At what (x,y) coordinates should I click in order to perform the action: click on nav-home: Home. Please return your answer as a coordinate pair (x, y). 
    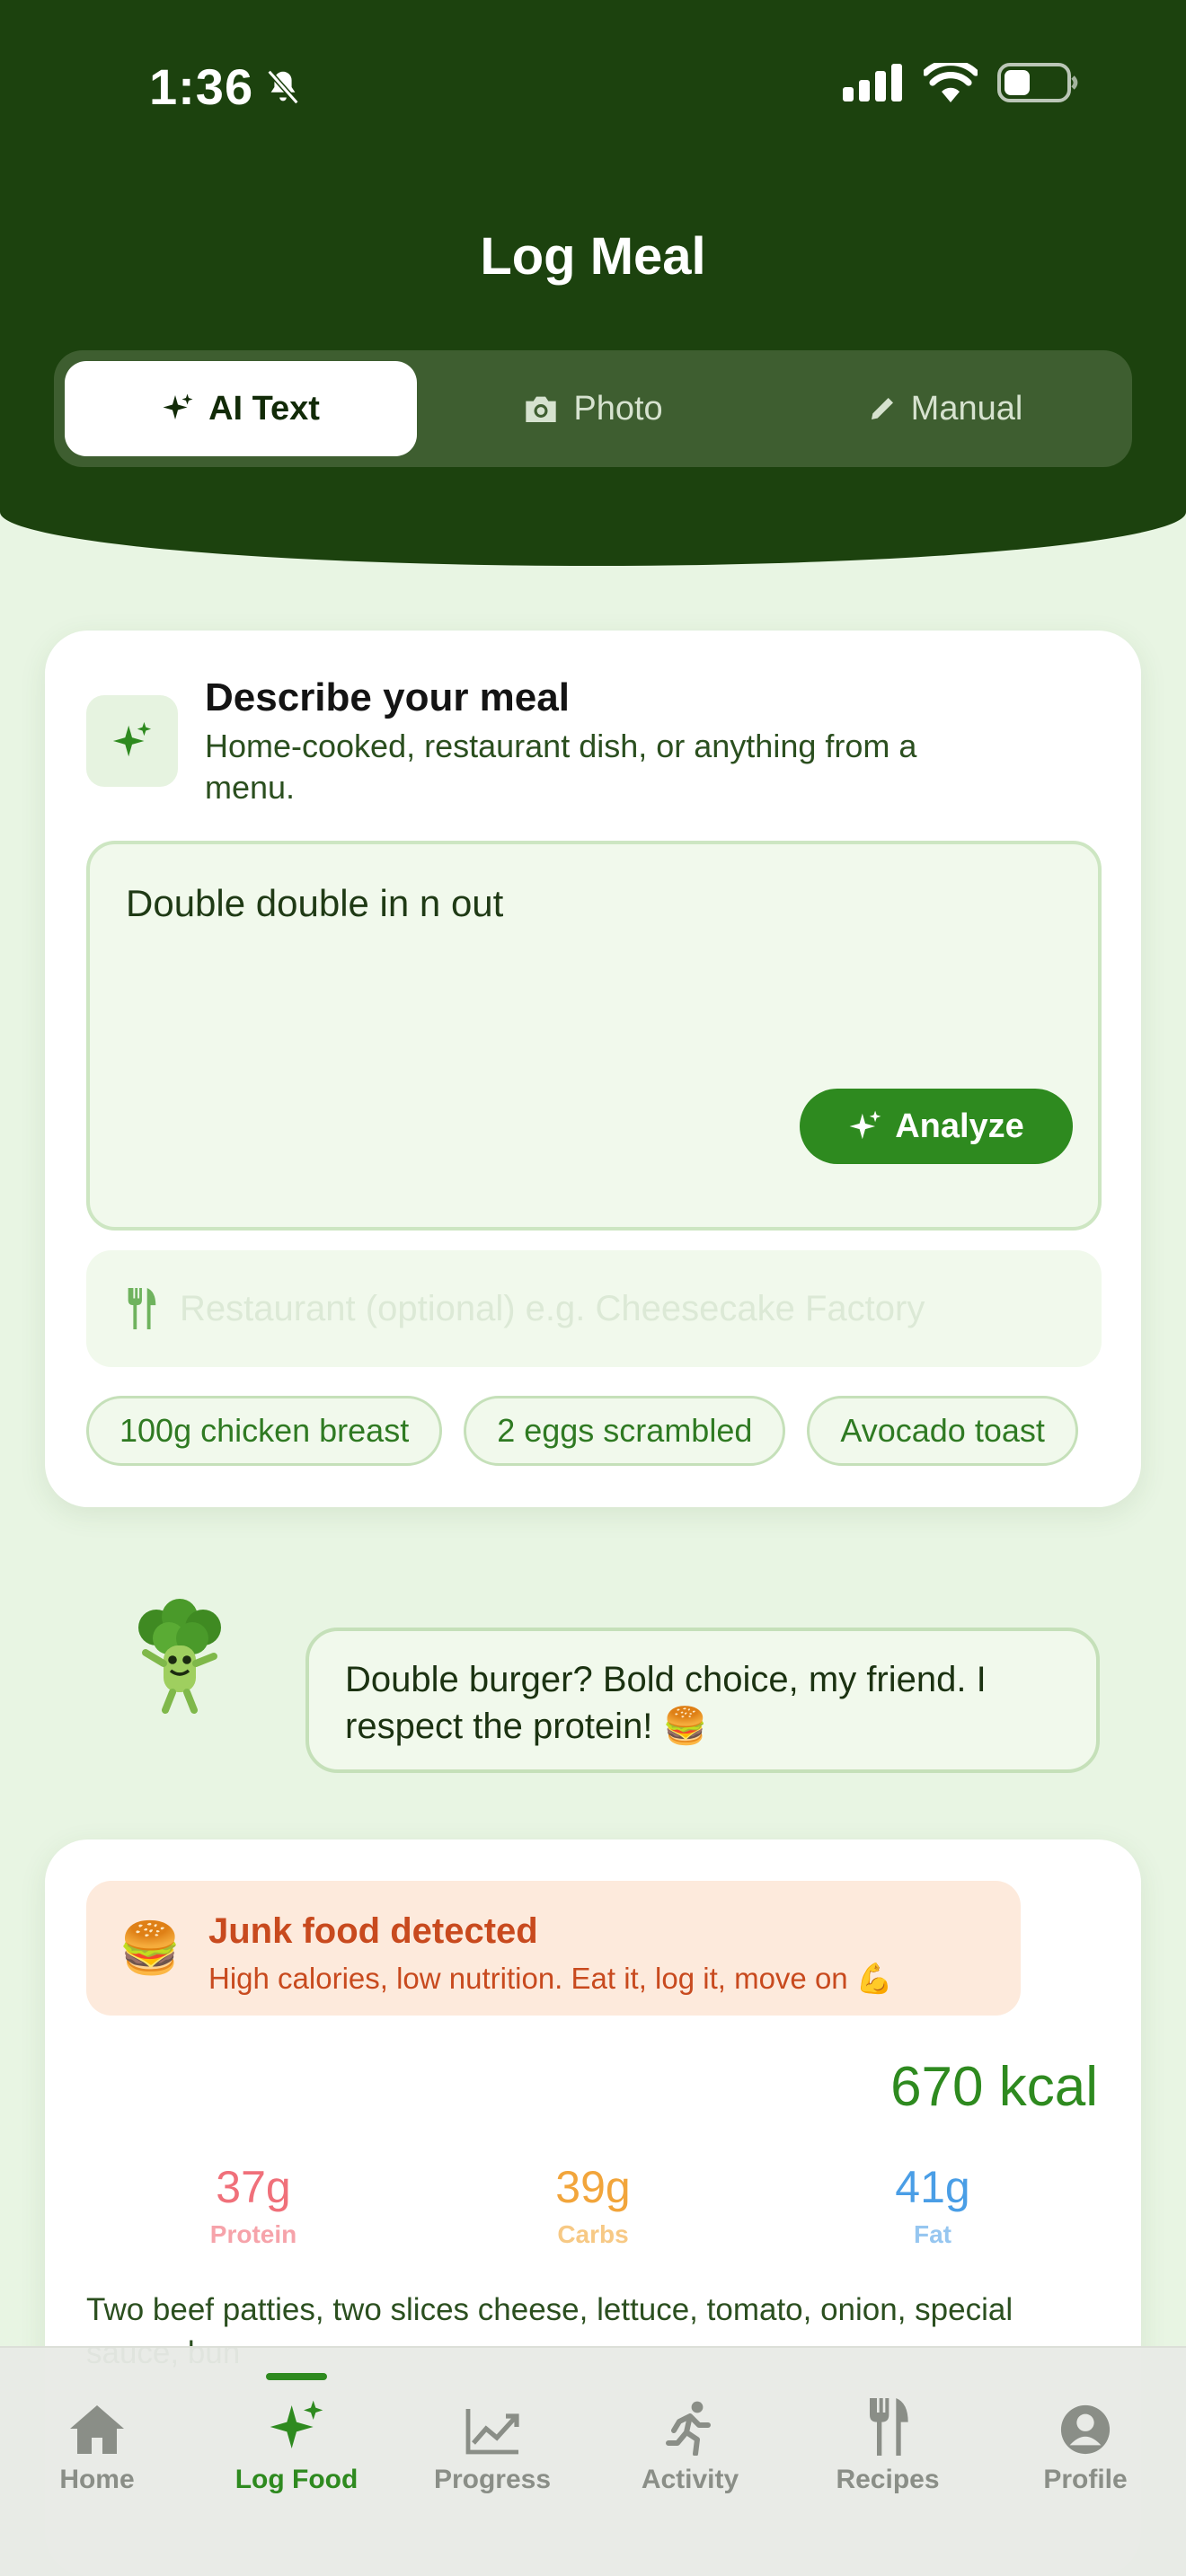
    Looking at the image, I should click on (98, 2429).